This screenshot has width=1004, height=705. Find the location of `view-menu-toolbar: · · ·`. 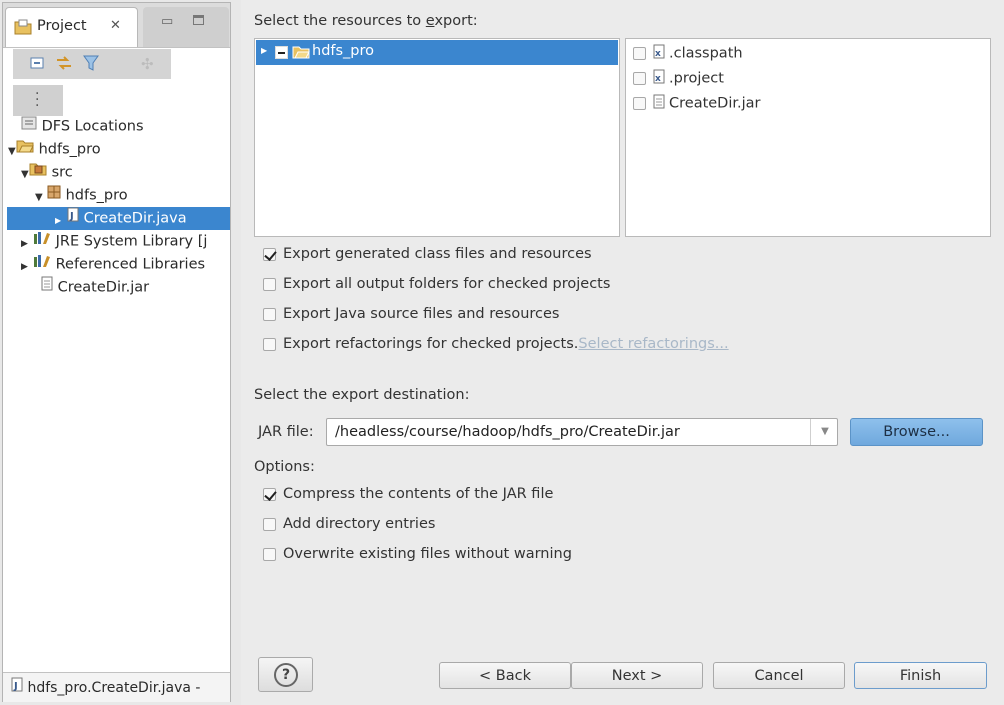

view-menu-toolbar: · · · is located at coordinates (38, 100).